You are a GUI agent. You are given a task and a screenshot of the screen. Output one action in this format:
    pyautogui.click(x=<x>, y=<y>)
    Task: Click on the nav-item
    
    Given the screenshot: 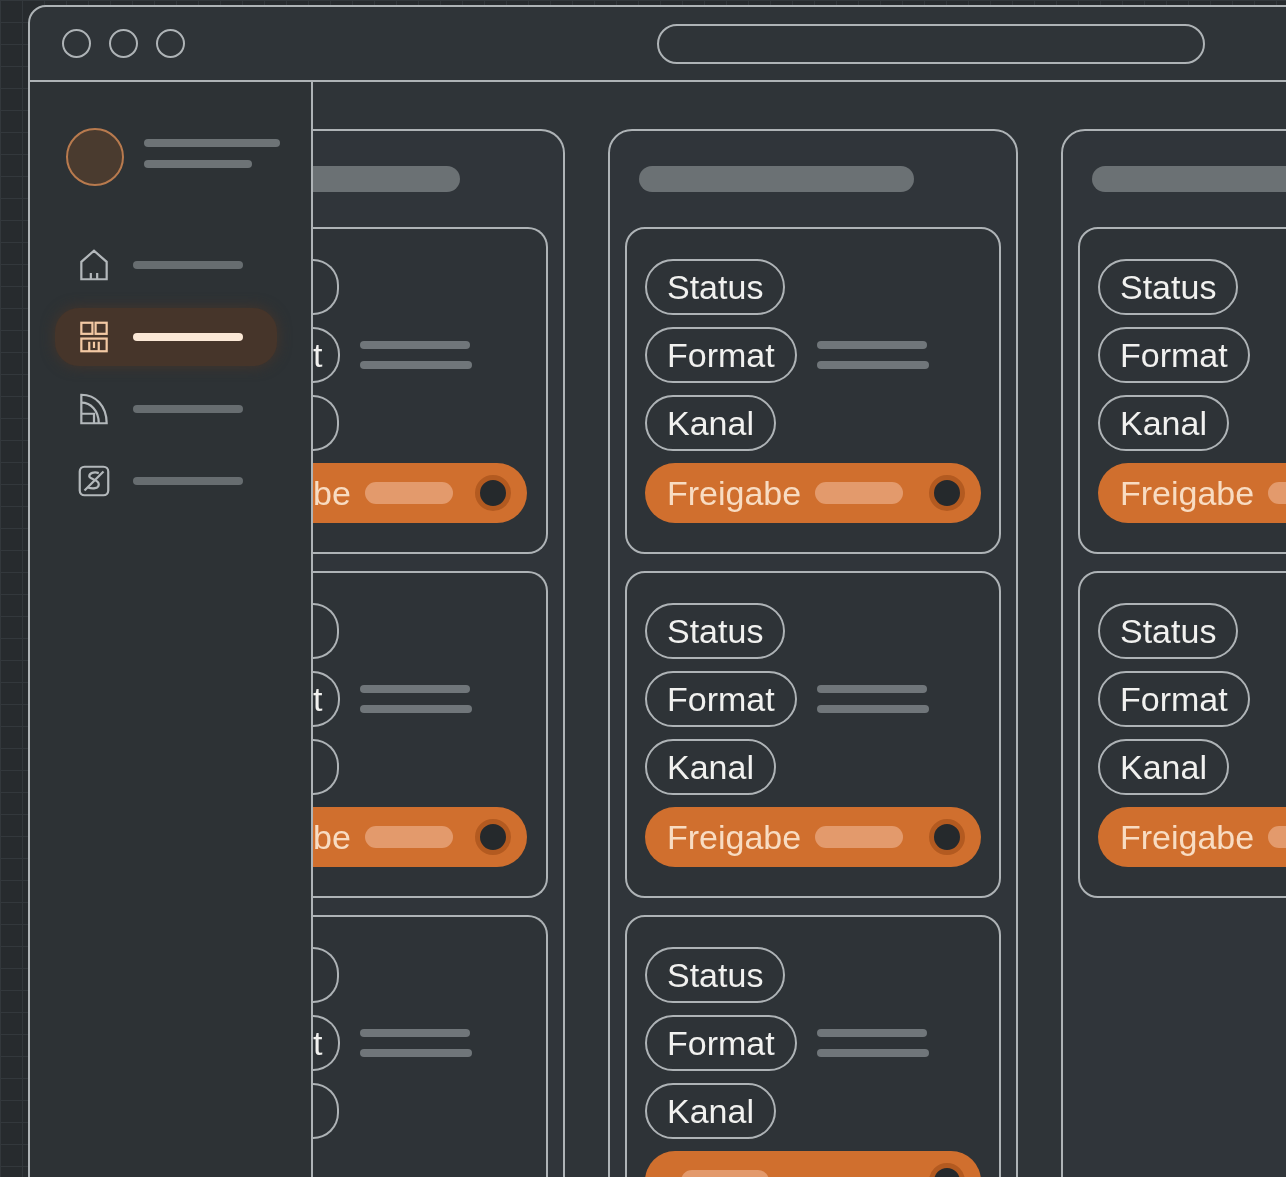 What is the action you would take?
    pyautogui.click(x=166, y=337)
    